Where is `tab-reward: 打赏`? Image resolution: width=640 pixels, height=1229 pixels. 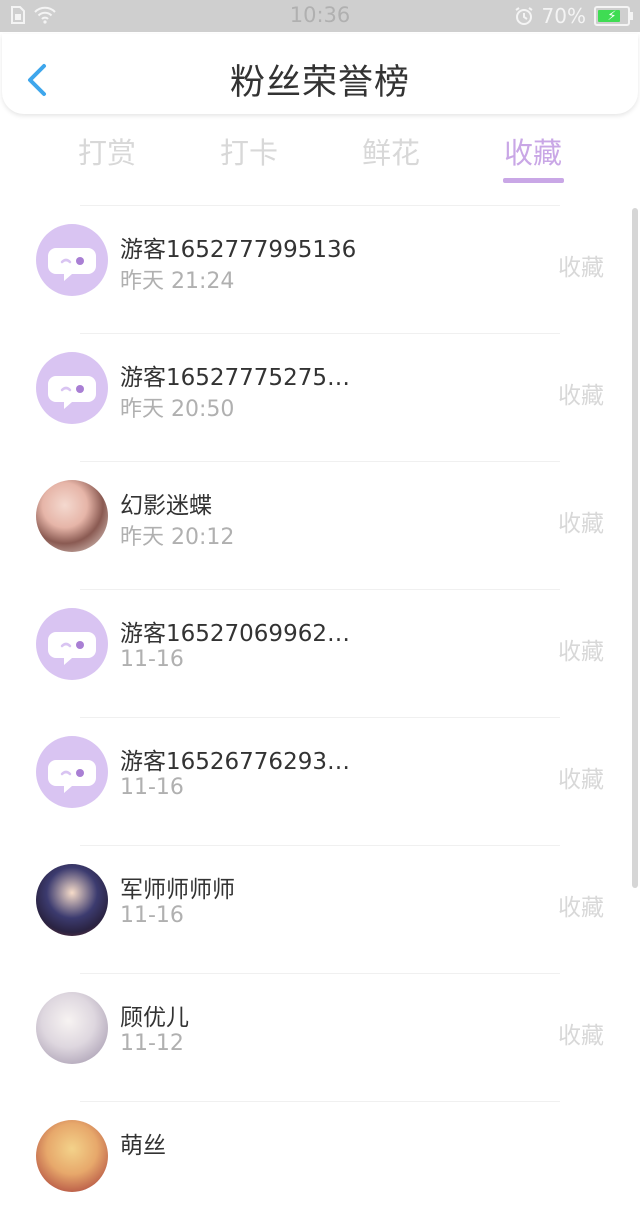 tab-reward: 打赏 is located at coordinates (107, 151).